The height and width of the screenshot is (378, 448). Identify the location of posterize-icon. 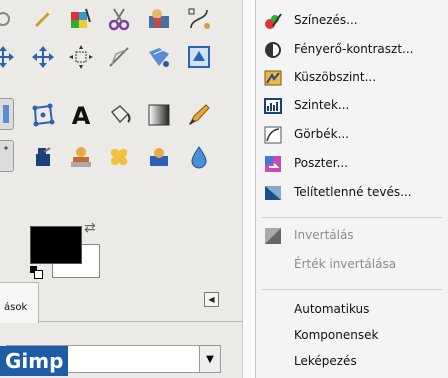
(273, 164).